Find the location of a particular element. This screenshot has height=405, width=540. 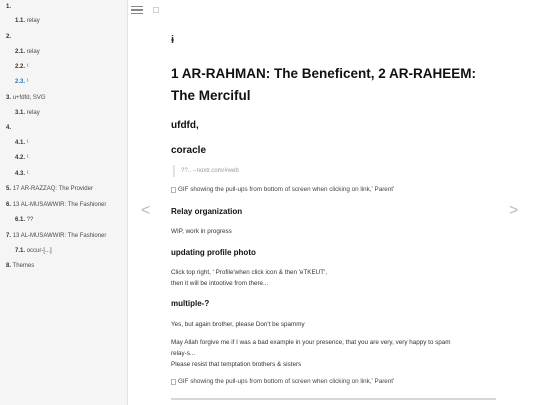

toc-number: 7.1. is located at coordinates (20, 251).